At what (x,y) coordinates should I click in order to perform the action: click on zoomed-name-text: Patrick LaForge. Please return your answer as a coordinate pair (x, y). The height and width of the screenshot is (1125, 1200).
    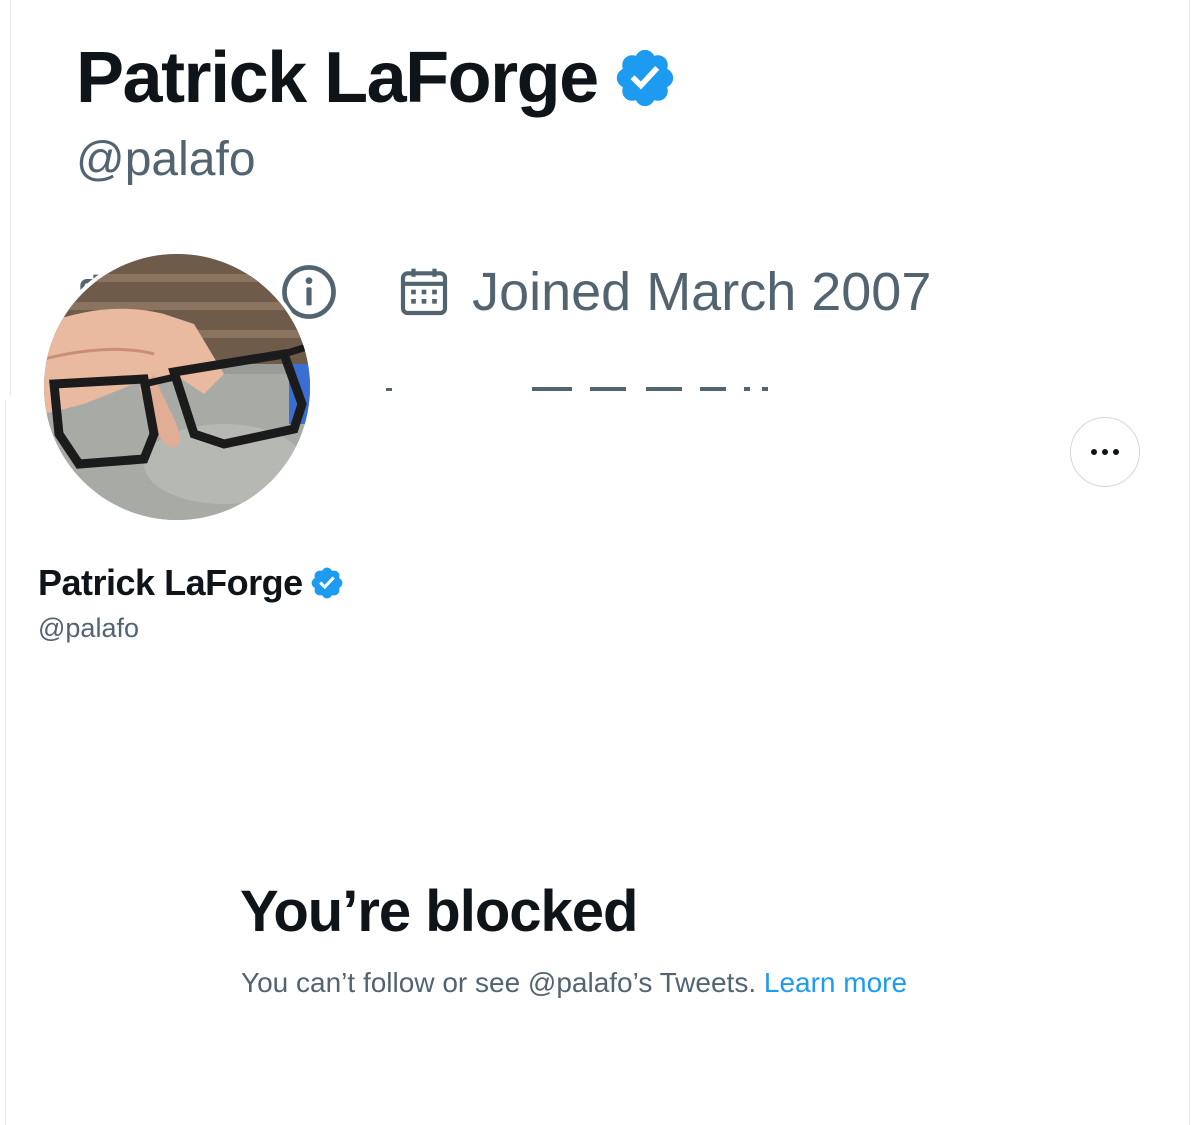
    Looking at the image, I should click on (337, 78).